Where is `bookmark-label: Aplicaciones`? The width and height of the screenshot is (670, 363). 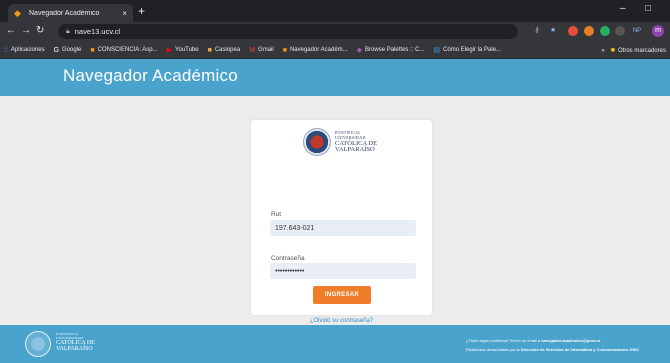 bookmark-label: Aplicaciones is located at coordinates (27, 50).